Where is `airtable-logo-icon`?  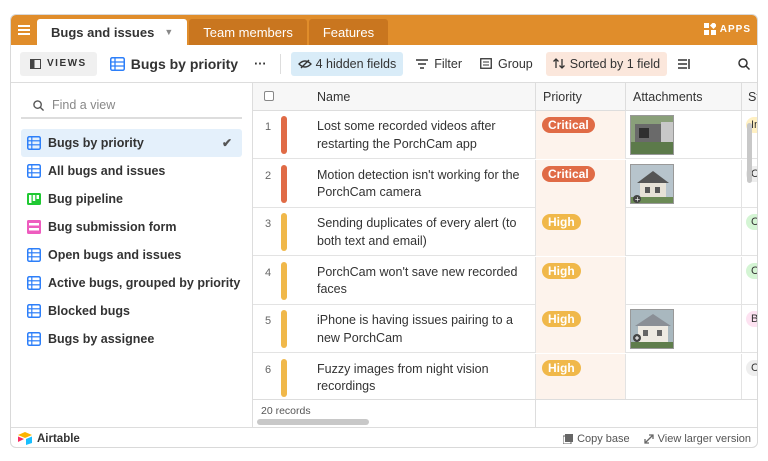
airtable-logo-icon is located at coordinates (25, 438).